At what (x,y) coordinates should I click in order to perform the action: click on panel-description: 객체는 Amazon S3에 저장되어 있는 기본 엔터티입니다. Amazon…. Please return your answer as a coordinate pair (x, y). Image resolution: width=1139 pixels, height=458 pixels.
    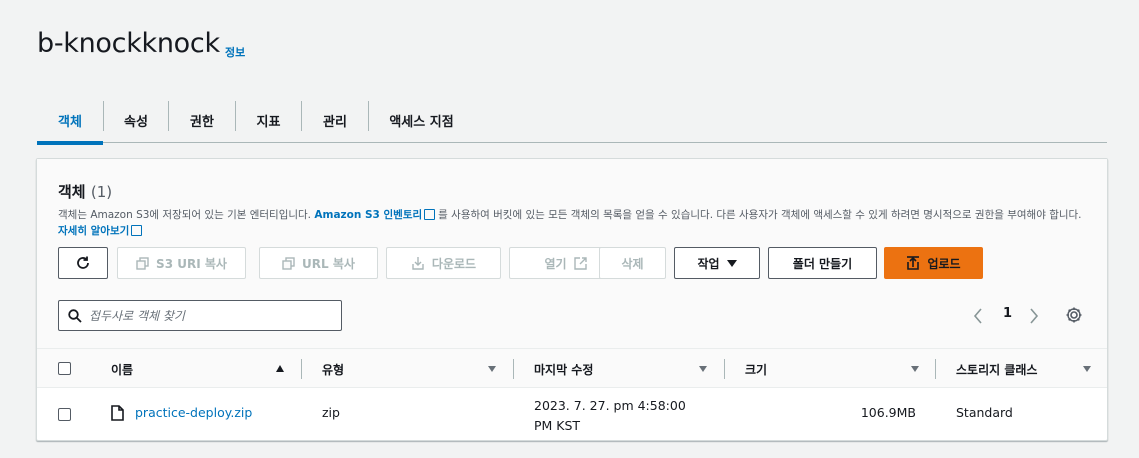
    Looking at the image, I should click on (573, 223).